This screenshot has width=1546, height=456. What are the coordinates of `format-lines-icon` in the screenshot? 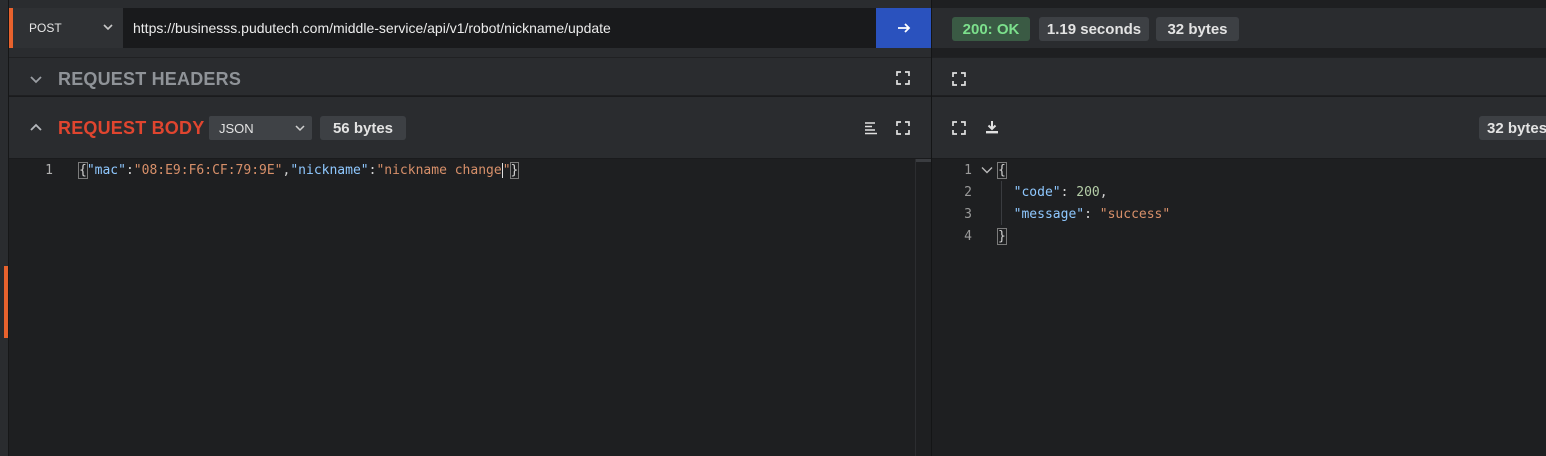 It's located at (871, 128).